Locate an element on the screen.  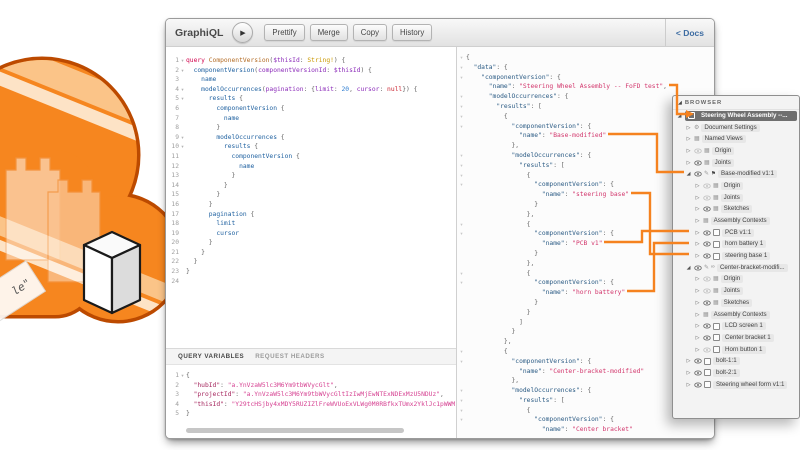
history-button: History is located at coordinates (412, 32).